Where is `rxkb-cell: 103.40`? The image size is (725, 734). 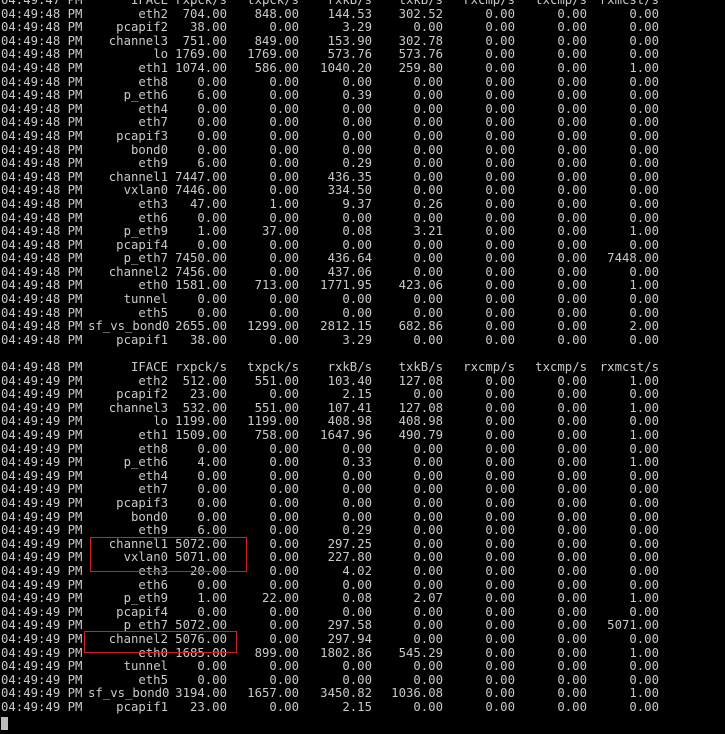 rxkb-cell: 103.40 is located at coordinates (349, 381).